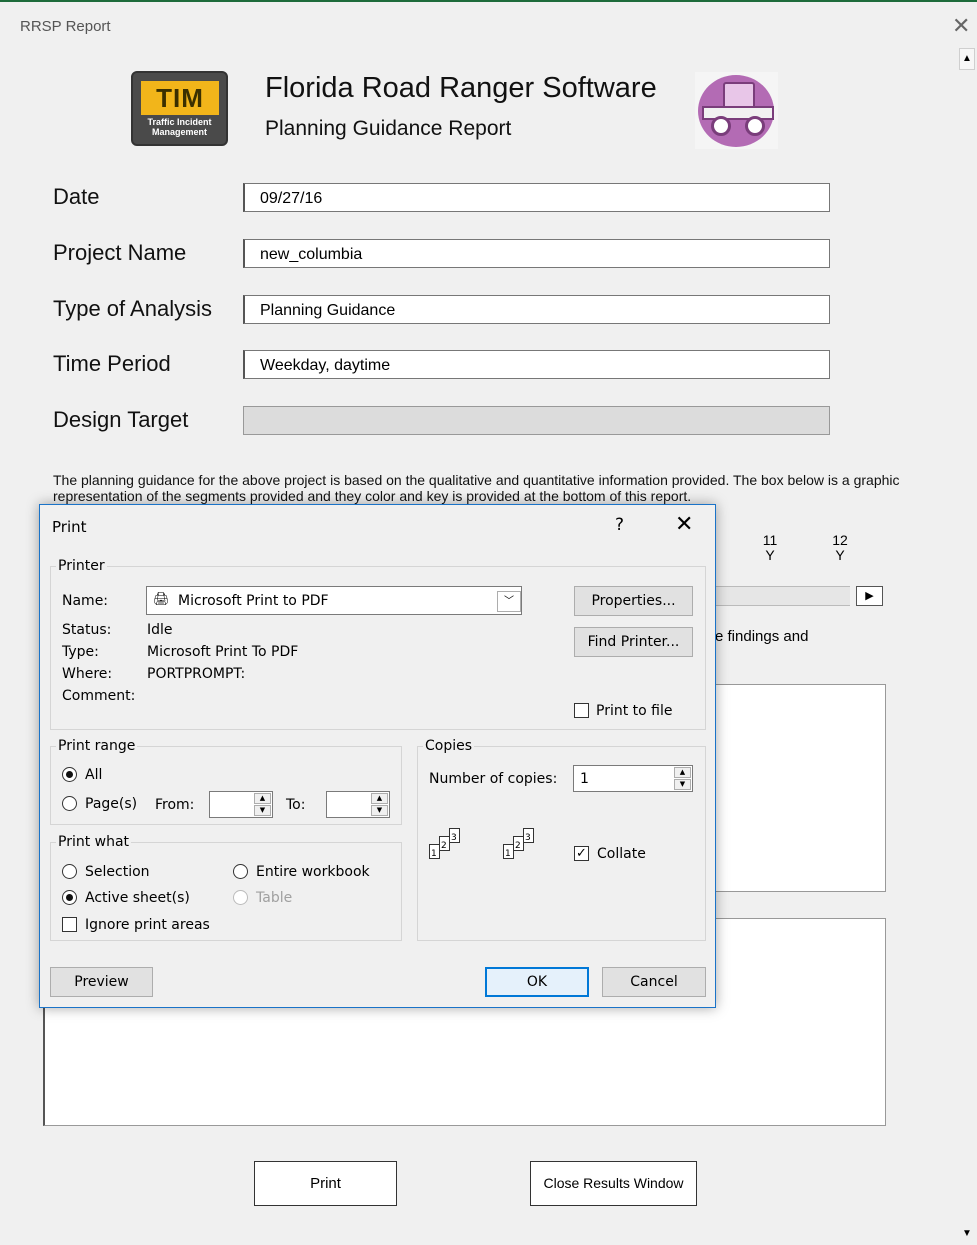 The width and height of the screenshot is (977, 1245). I want to click on tim-logo-subtext: Traffic Incident Management, so click(179, 127).